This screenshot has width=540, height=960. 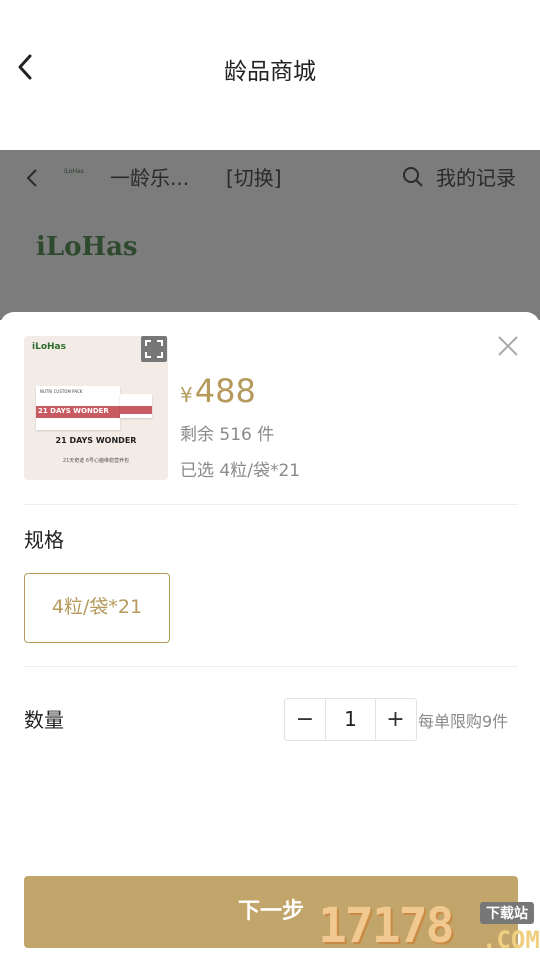 What do you see at coordinates (49, 347) in the screenshot?
I see `thumb-logo: iLoHas` at bounding box center [49, 347].